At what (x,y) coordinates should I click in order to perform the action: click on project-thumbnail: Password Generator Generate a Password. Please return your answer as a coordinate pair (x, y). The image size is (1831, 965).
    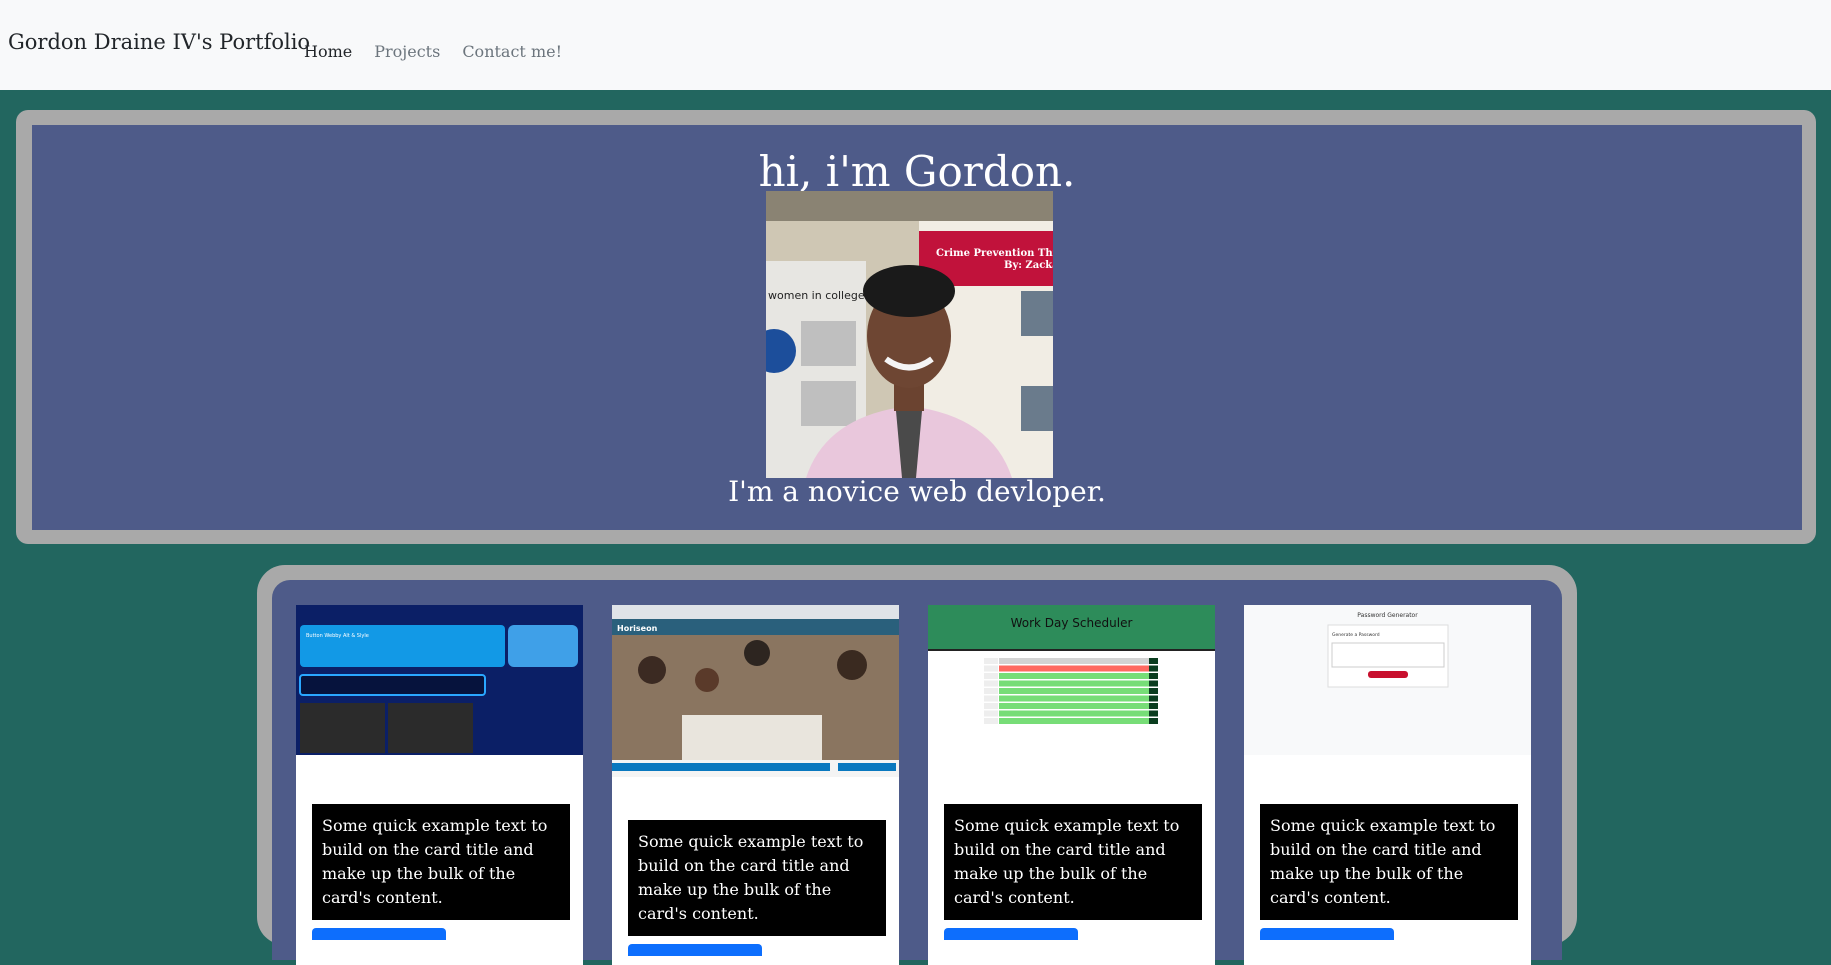
    Looking at the image, I should click on (1387, 680).